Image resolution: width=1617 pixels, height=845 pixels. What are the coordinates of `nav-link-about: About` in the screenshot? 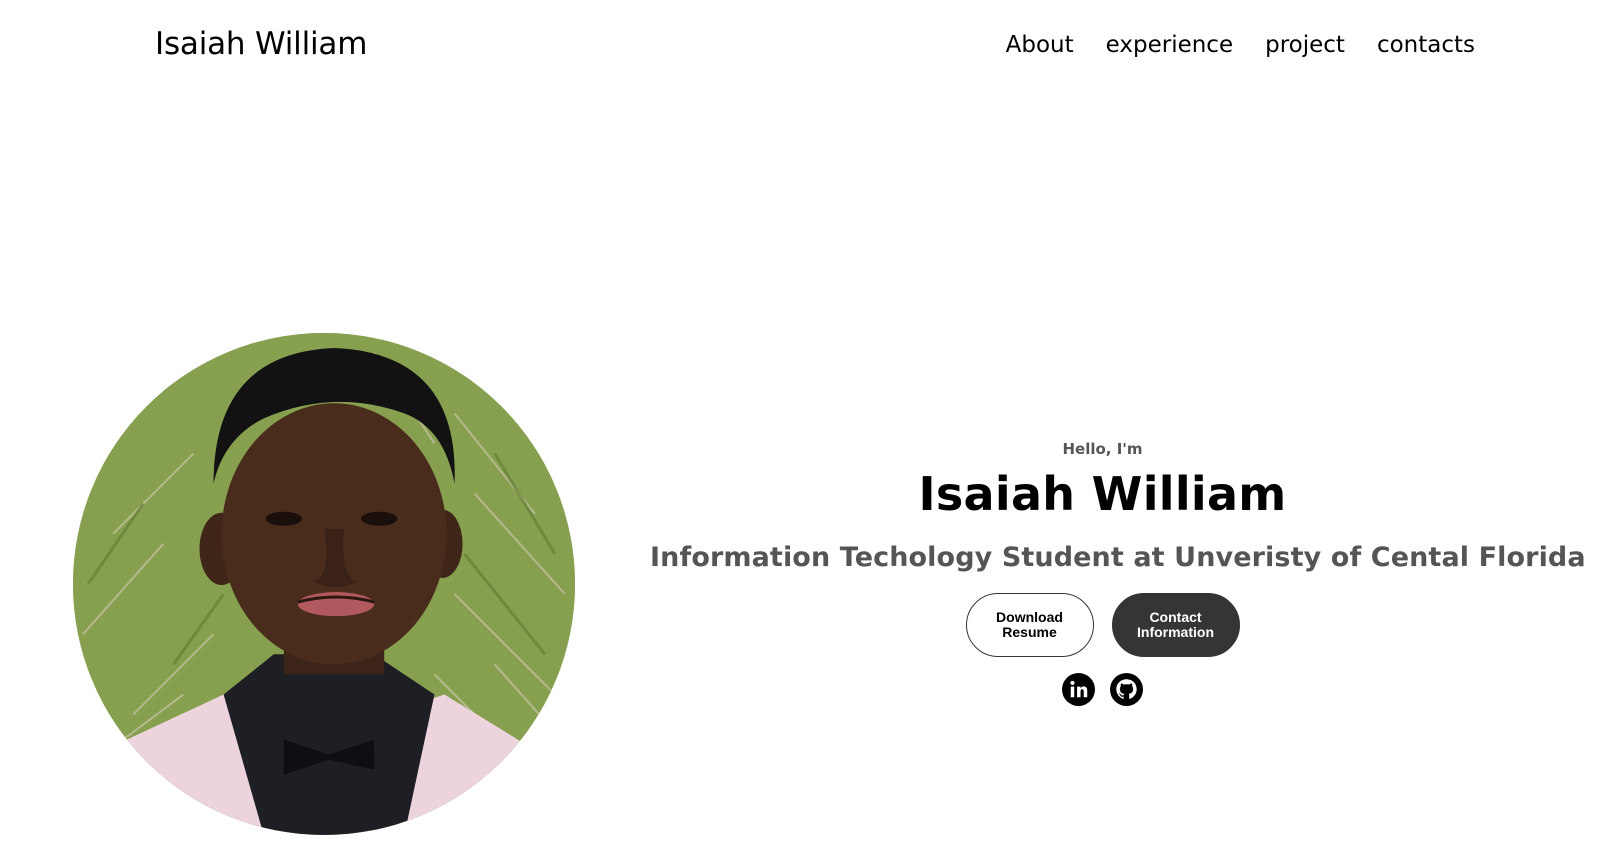 It's located at (1040, 45).